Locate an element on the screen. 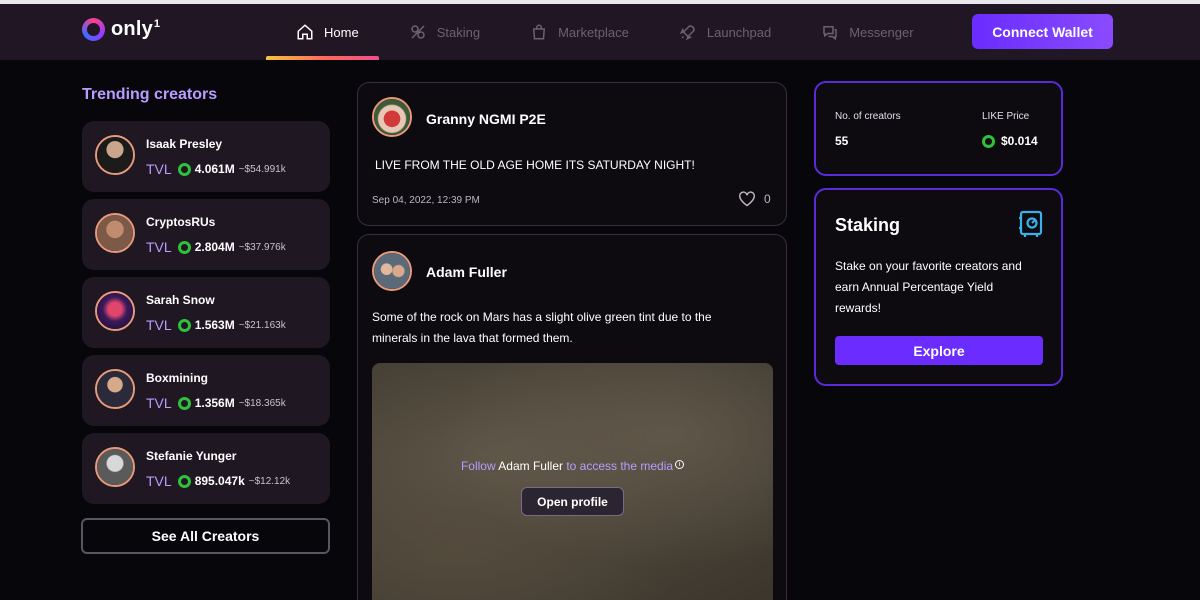 This screenshot has height=600, width=1200. rocket-icon is located at coordinates (688, 32).